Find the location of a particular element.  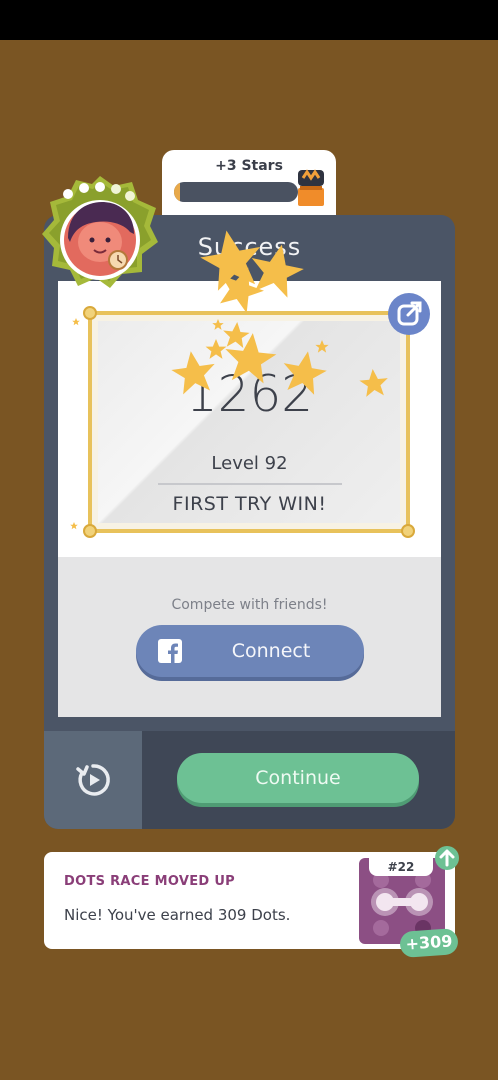

score-value: 1262 is located at coordinates (249, 394).